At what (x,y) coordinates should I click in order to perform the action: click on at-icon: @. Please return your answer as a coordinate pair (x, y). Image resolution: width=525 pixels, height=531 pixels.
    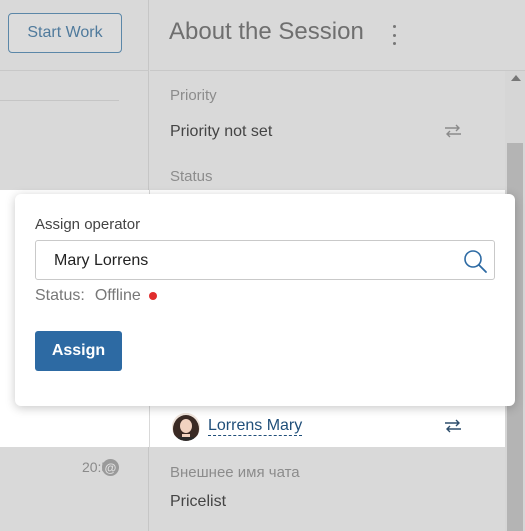
    Looking at the image, I should click on (110, 467).